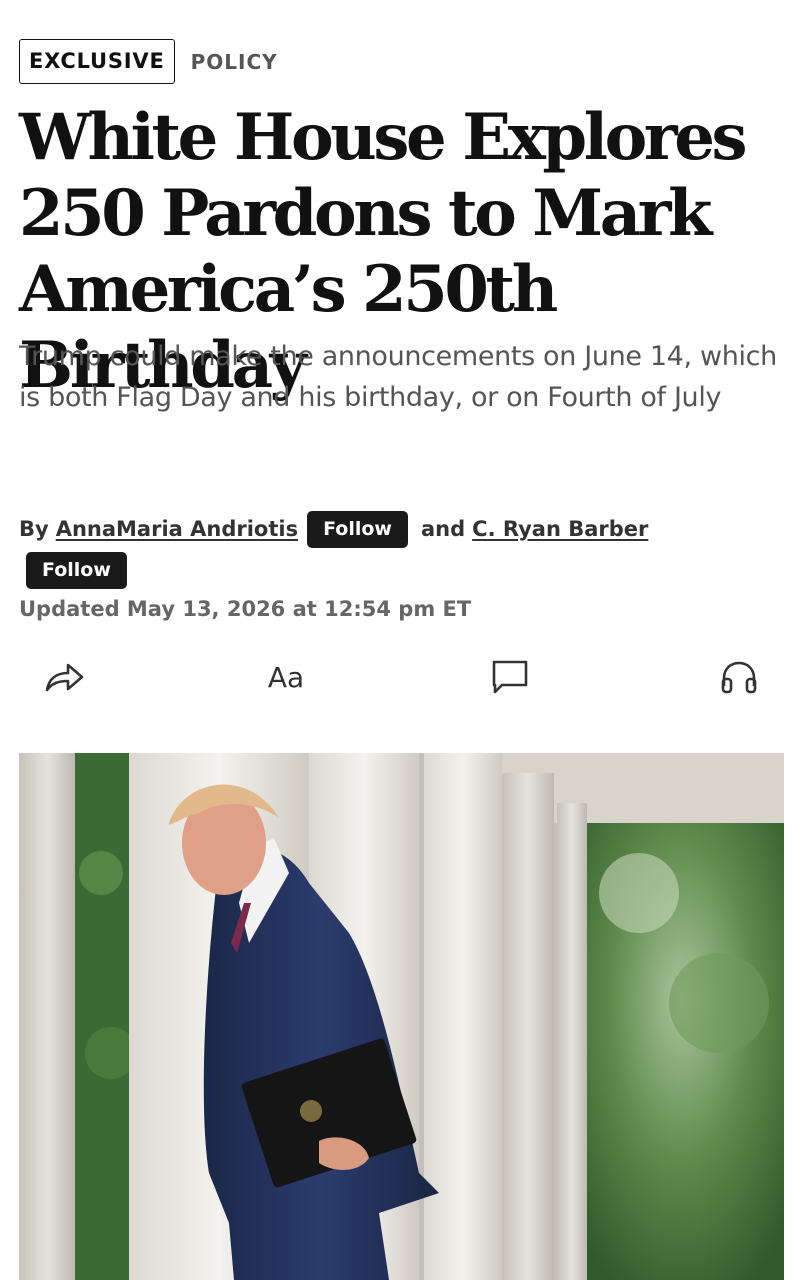 The height and width of the screenshot is (1280, 803). What do you see at coordinates (234, 62) in the screenshot?
I see `section-tag-policy: POLICY` at bounding box center [234, 62].